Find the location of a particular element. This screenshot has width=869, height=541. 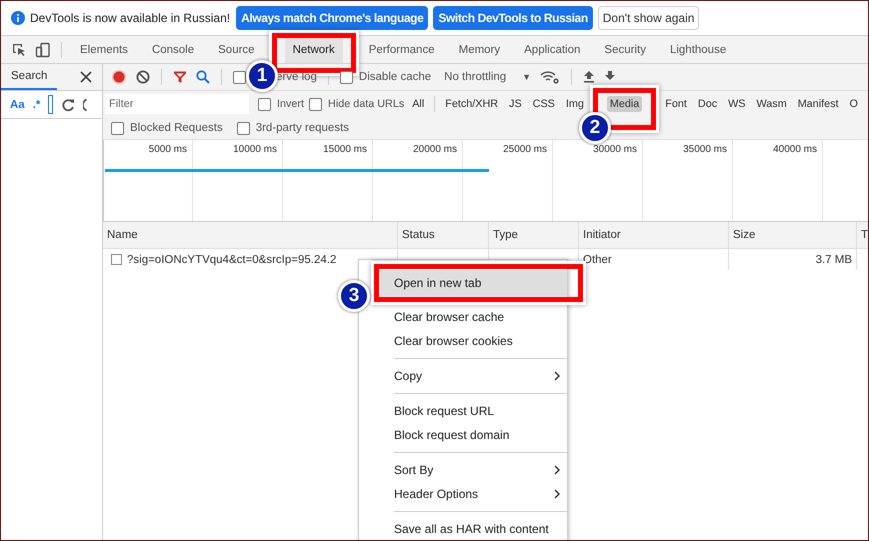

type-filter: Manifest is located at coordinates (818, 104).